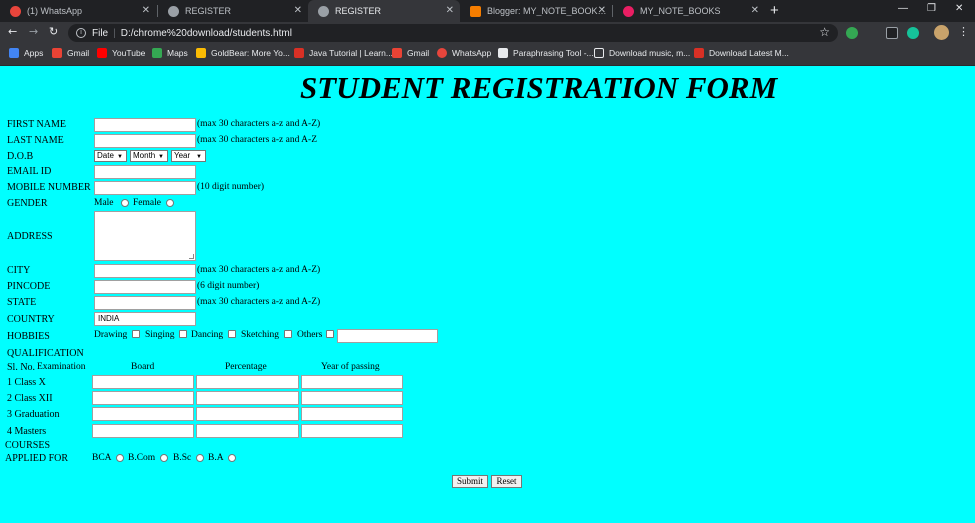  Describe the element at coordinates (442, 53) in the screenshot. I see `whatsapp-icon` at that location.